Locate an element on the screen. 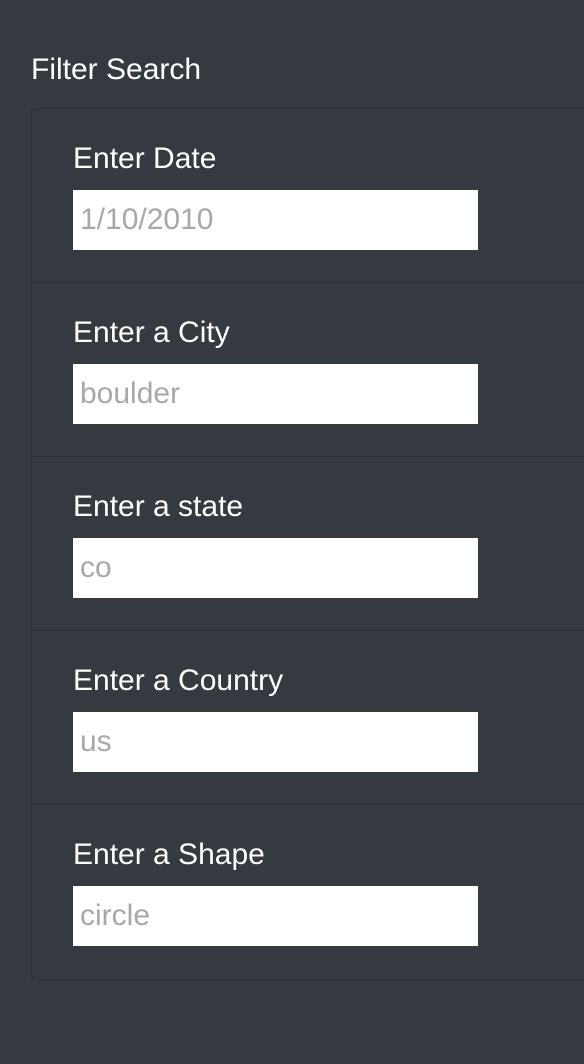 This screenshot has width=584, height=1064. shape-input is located at coordinates (275, 916).